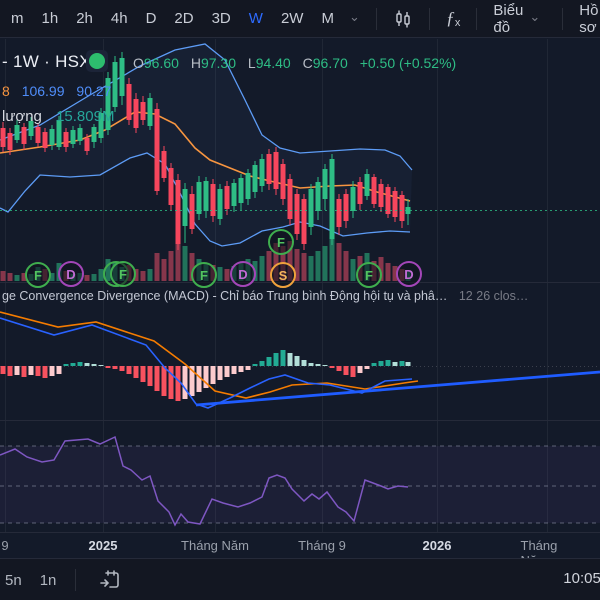 The image size is (600, 600). Describe the element at coordinates (46, 61) in the screenshot. I see `symbol-legend: - 1W · HSX` at that location.